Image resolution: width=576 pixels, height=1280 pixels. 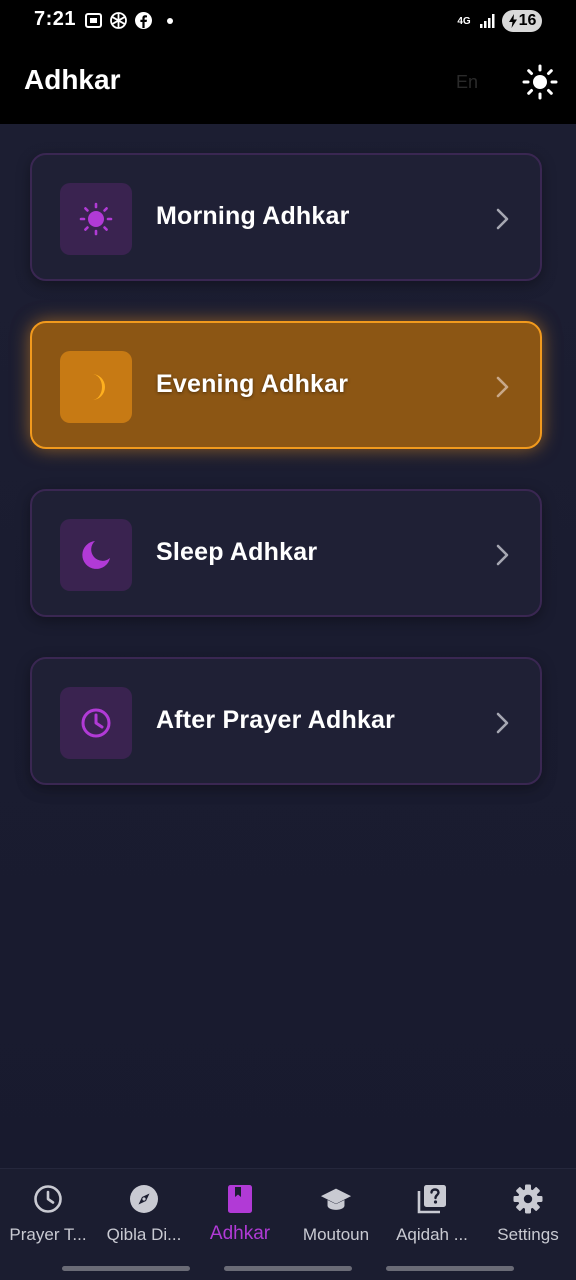 I want to click on theme-toggle-button, so click(x=540, y=82).